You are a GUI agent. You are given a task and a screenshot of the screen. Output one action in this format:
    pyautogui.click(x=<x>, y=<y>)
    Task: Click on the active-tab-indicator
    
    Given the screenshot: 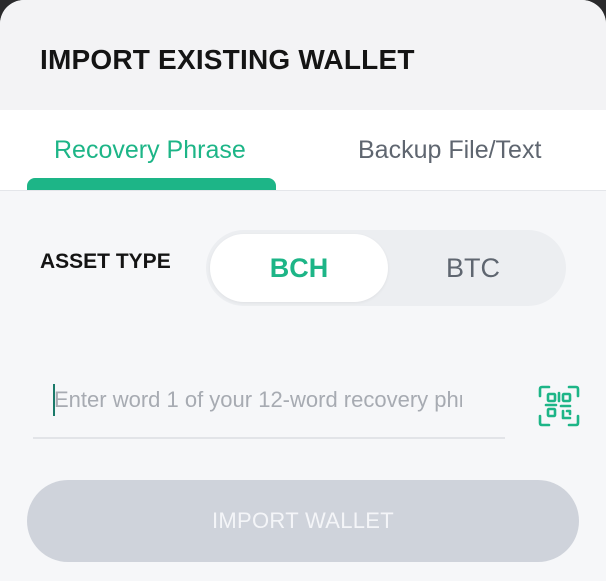 What is the action you would take?
    pyautogui.click(x=151, y=184)
    